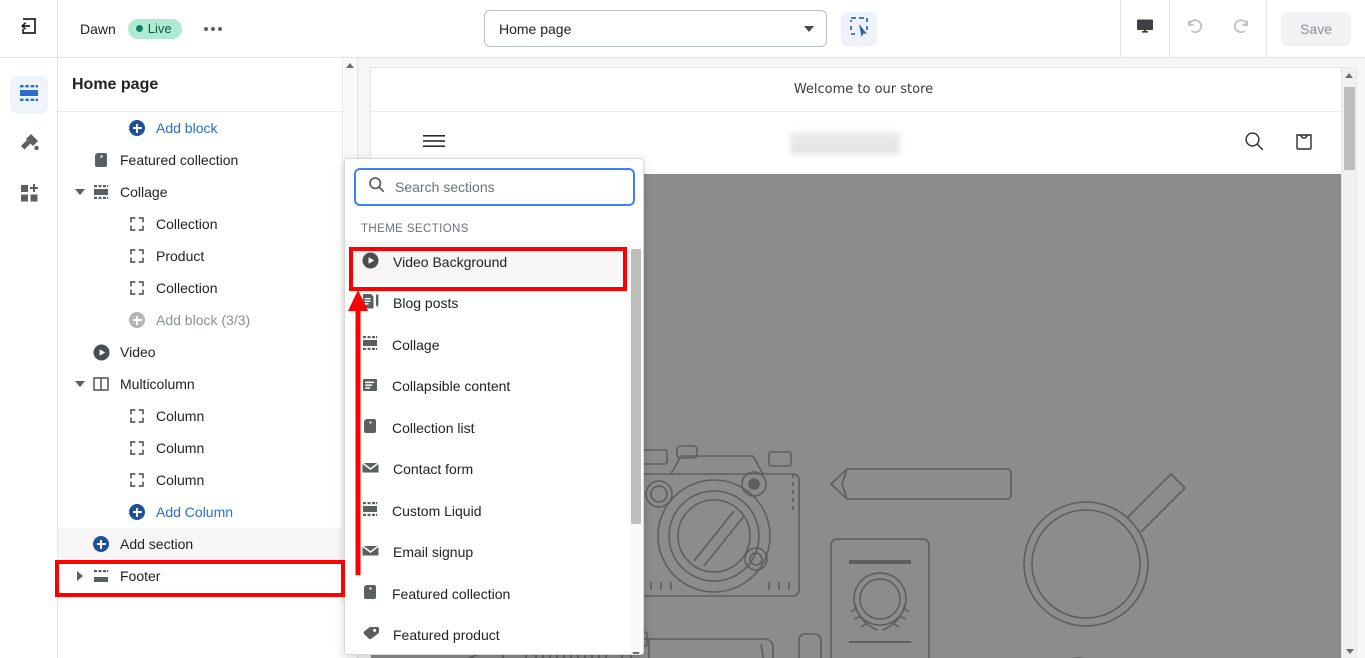 The image size is (1365, 658). I want to click on picker-item-label: Collection list, so click(433, 427).